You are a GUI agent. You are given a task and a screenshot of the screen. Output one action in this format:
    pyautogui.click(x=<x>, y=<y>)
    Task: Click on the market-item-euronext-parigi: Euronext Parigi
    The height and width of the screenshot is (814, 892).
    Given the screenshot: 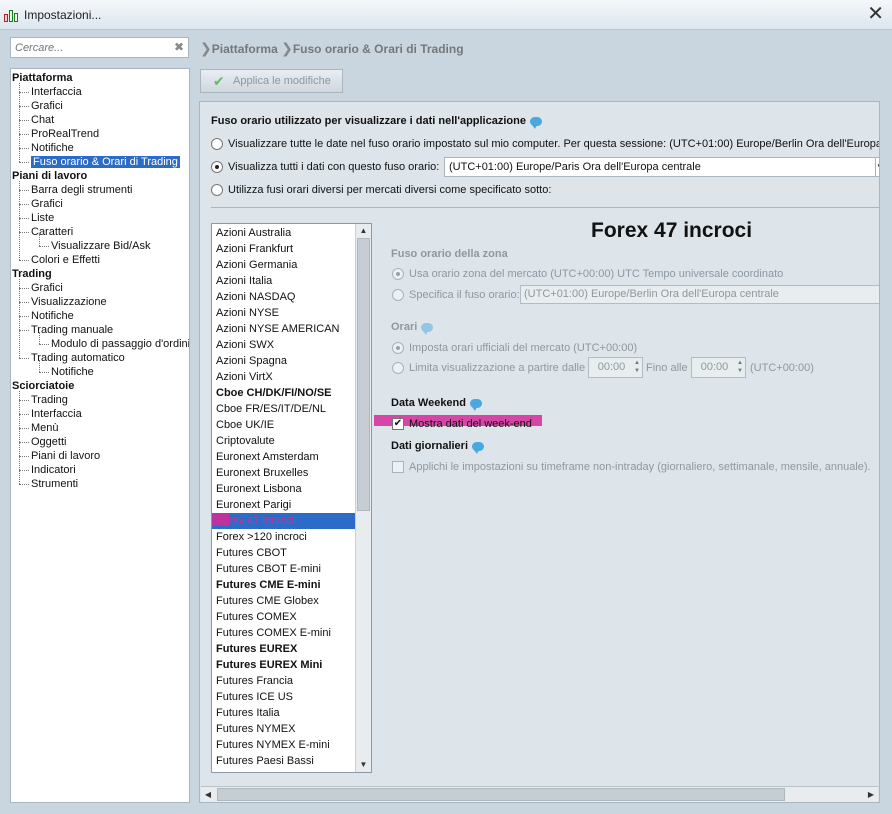 What is the action you would take?
    pyautogui.click(x=283, y=505)
    